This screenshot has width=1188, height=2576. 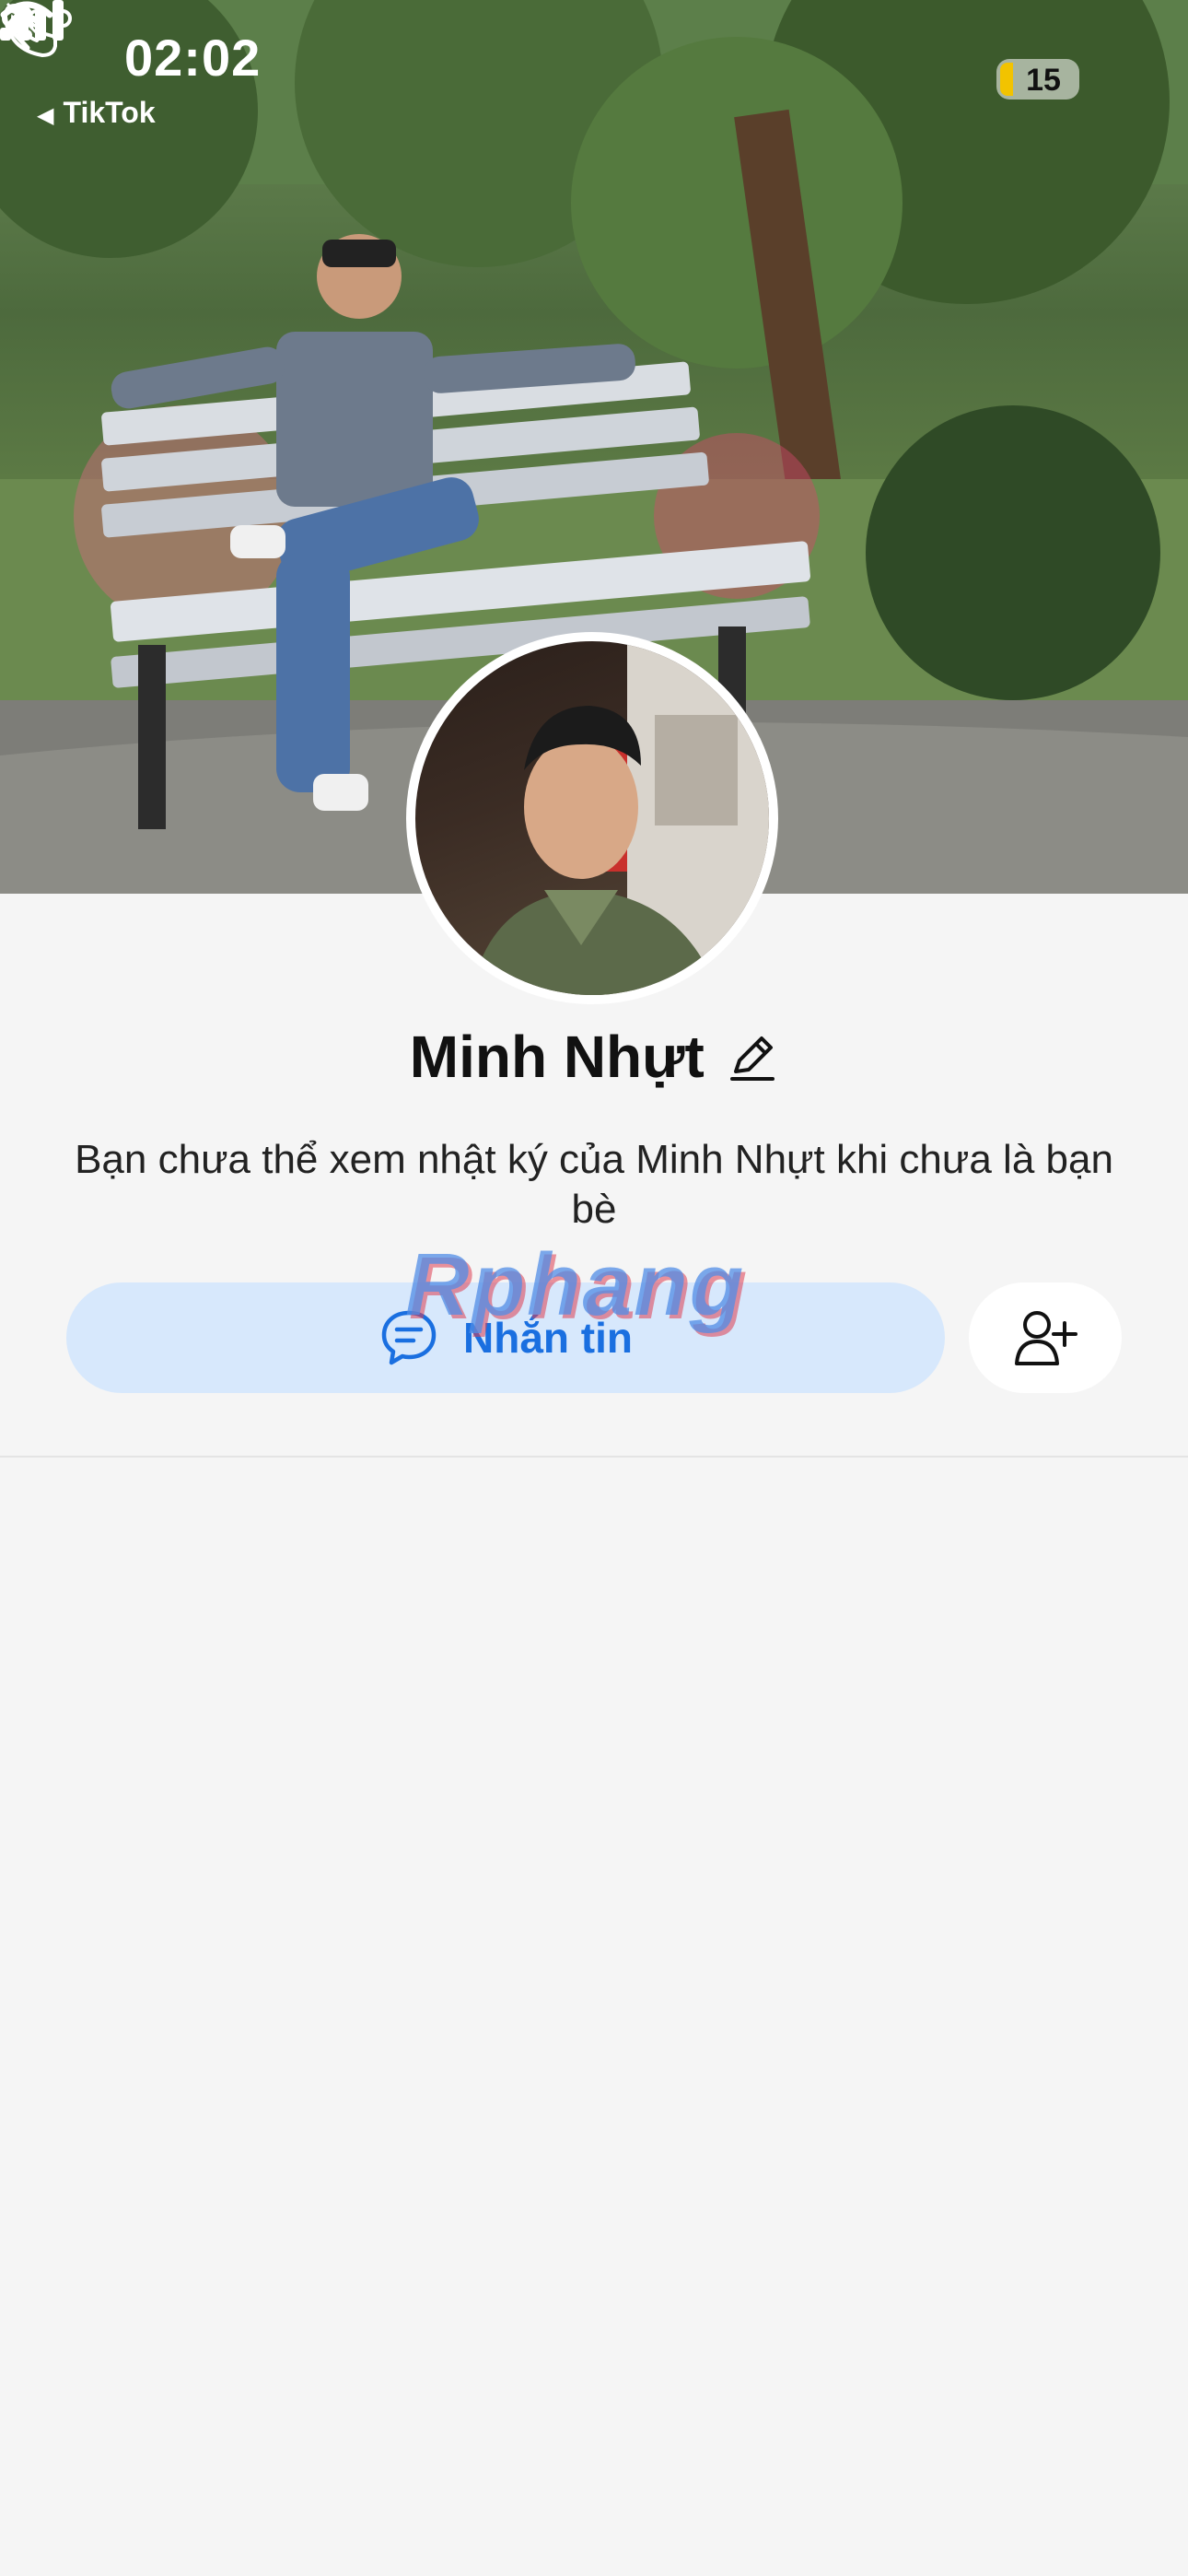 I want to click on add-friend-icon, so click(x=1046, y=1338).